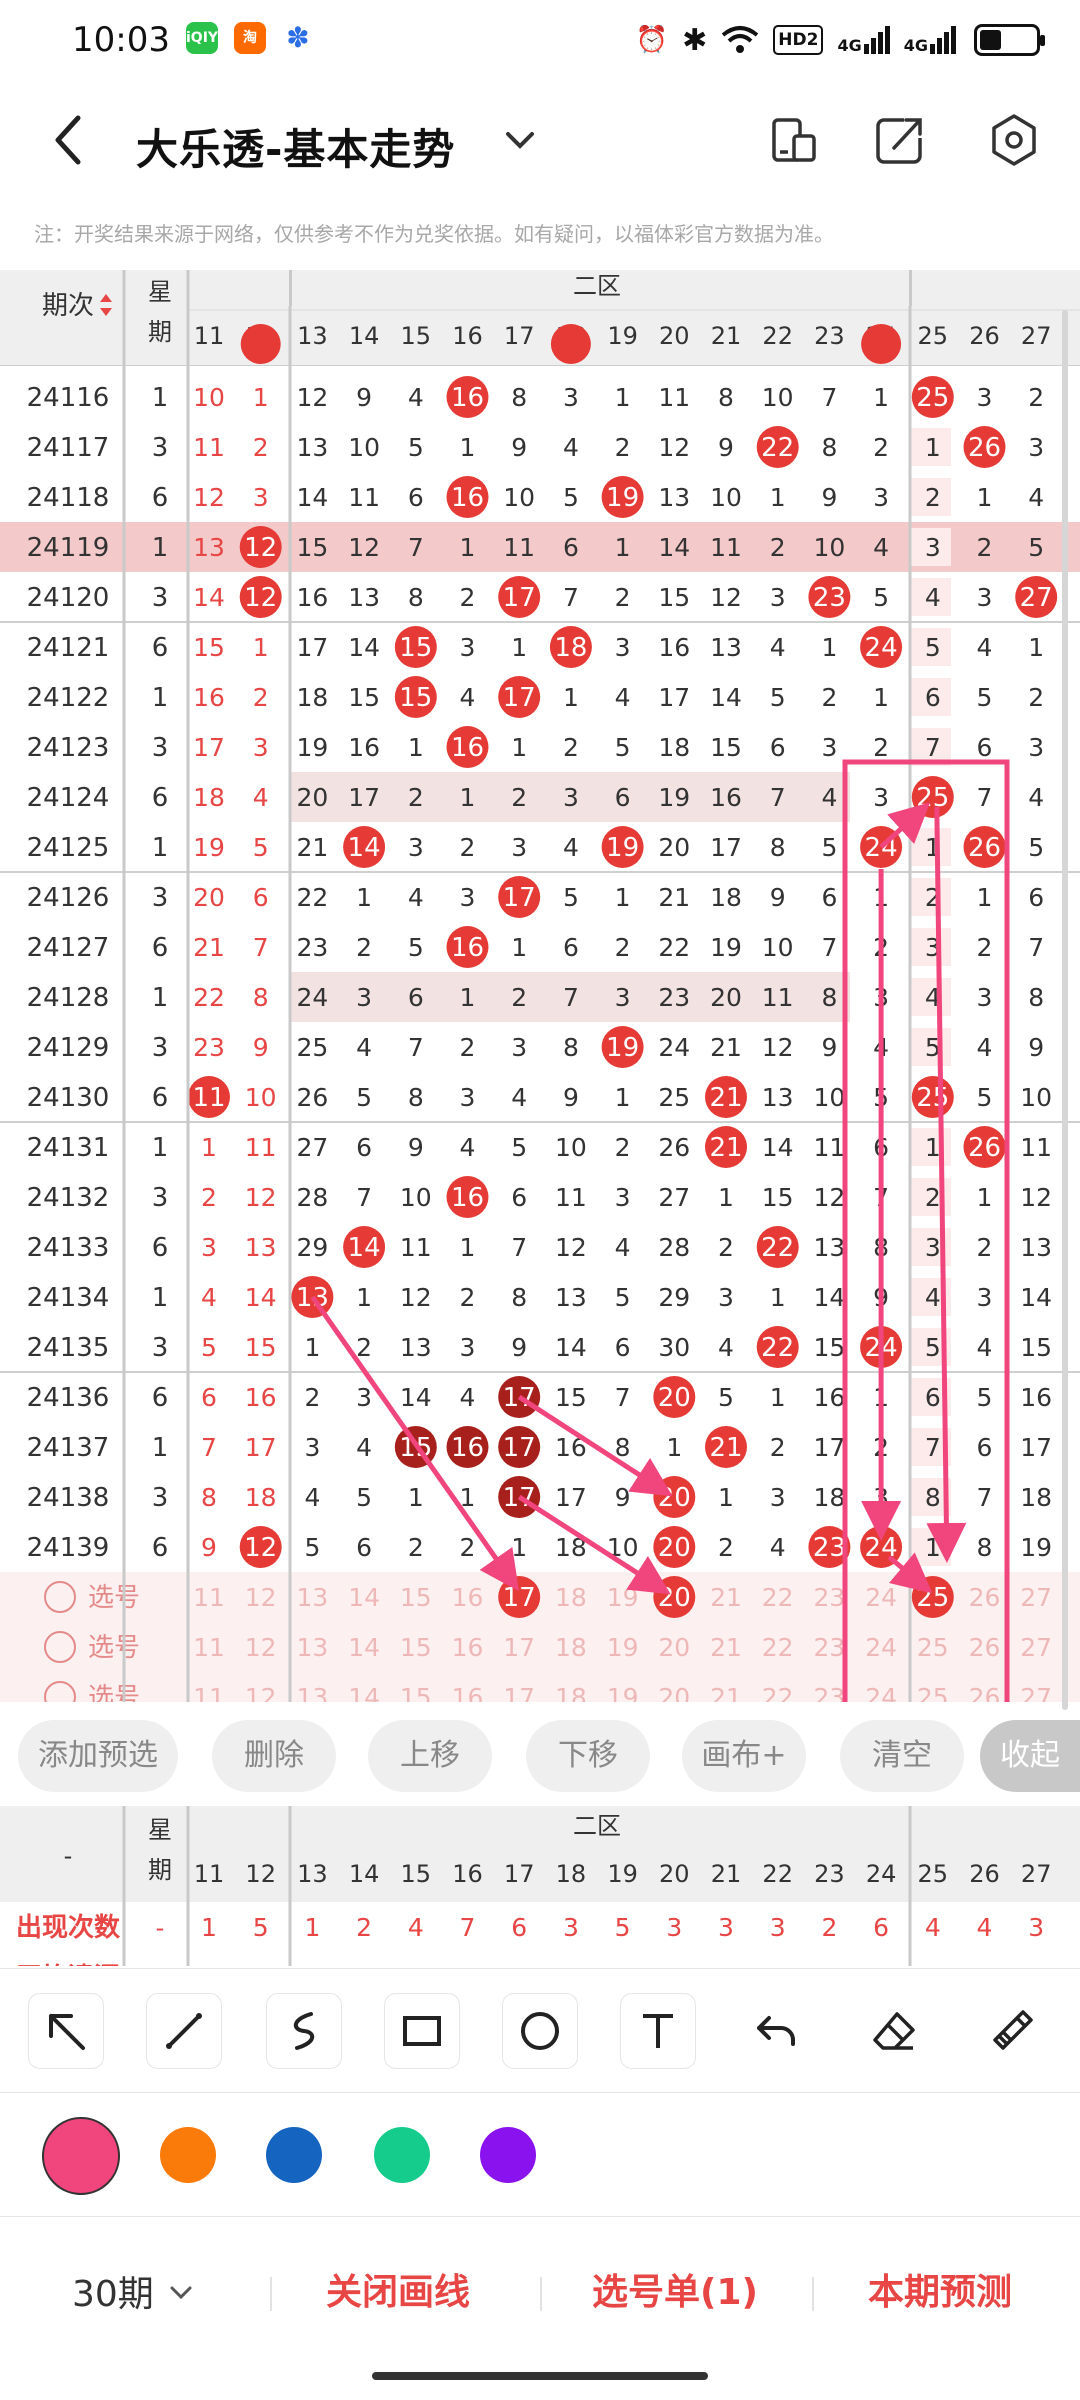 Image resolution: width=1080 pixels, height=2400 pixels. What do you see at coordinates (304, 2031) in the screenshot?
I see `freehand-tool` at bounding box center [304, 2031].